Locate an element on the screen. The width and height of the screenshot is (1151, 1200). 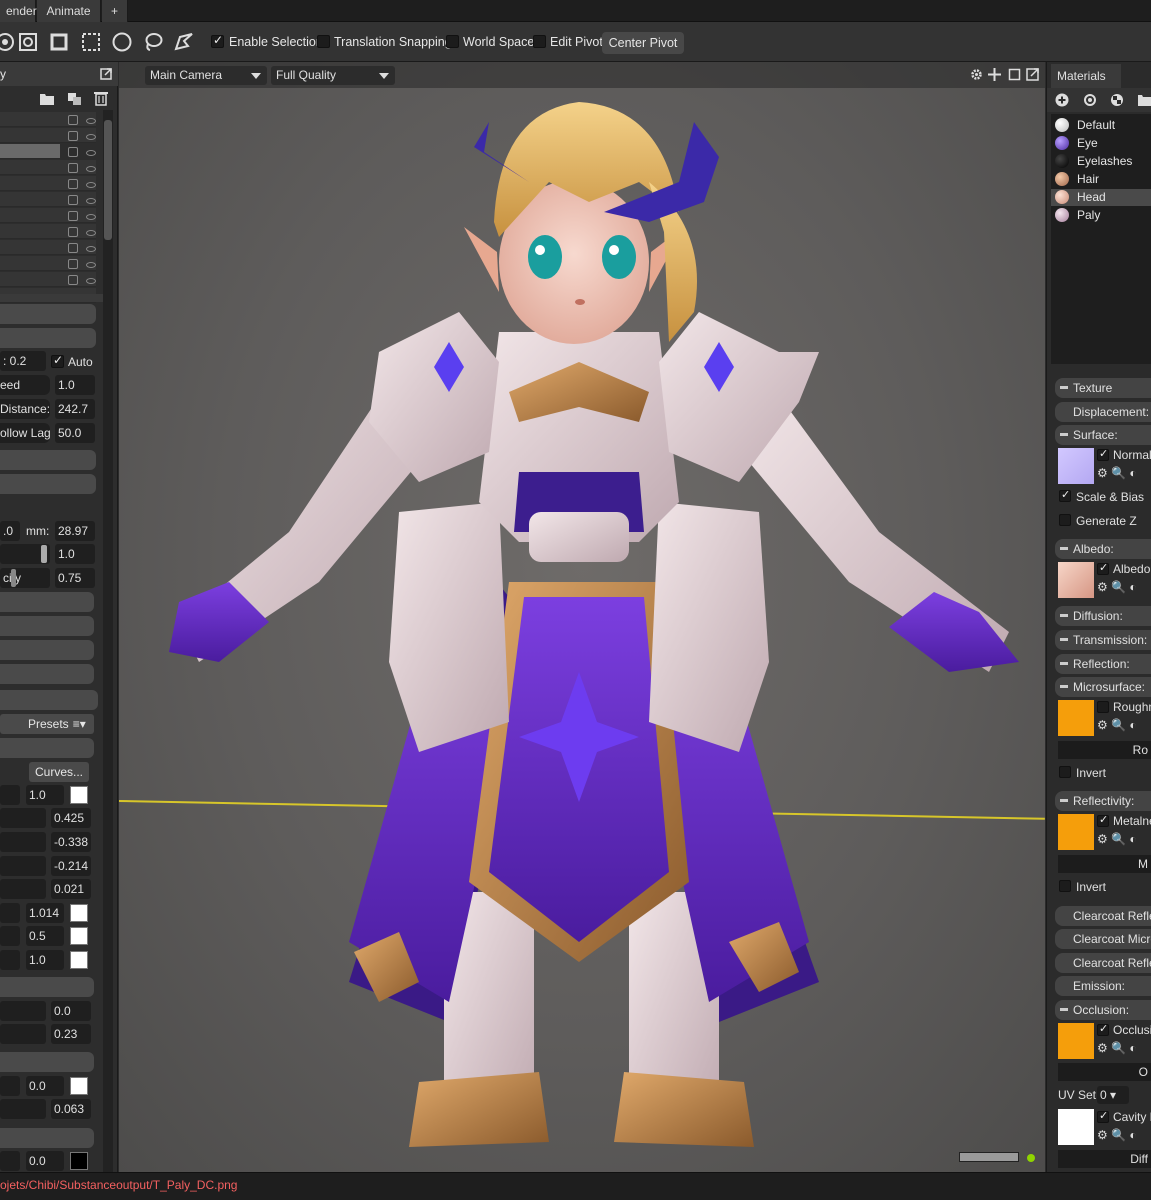
normal-map-checkbox is located at coordinates (1103, 454).